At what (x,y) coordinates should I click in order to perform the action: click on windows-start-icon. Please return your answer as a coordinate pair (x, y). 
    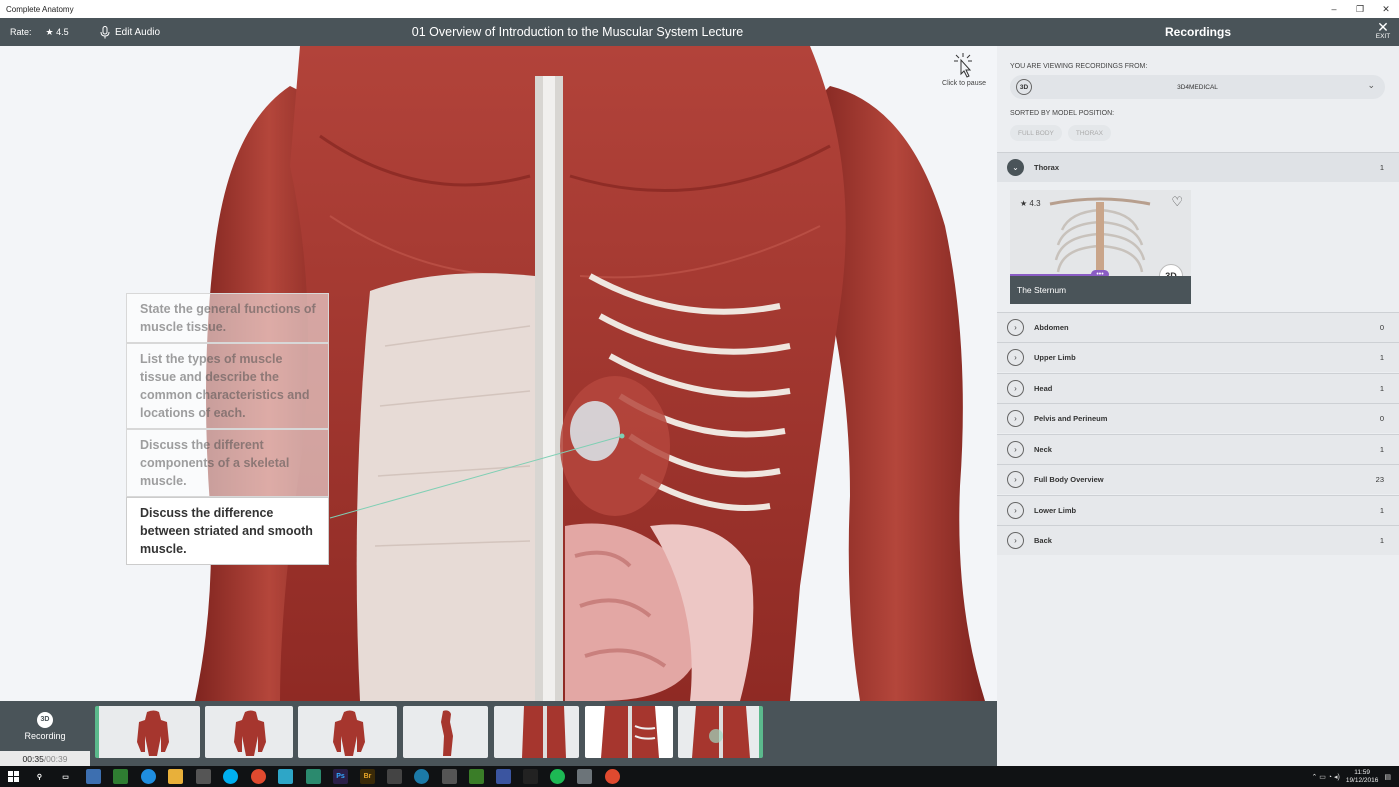
    Looking at the image, I should click on (13, 776).